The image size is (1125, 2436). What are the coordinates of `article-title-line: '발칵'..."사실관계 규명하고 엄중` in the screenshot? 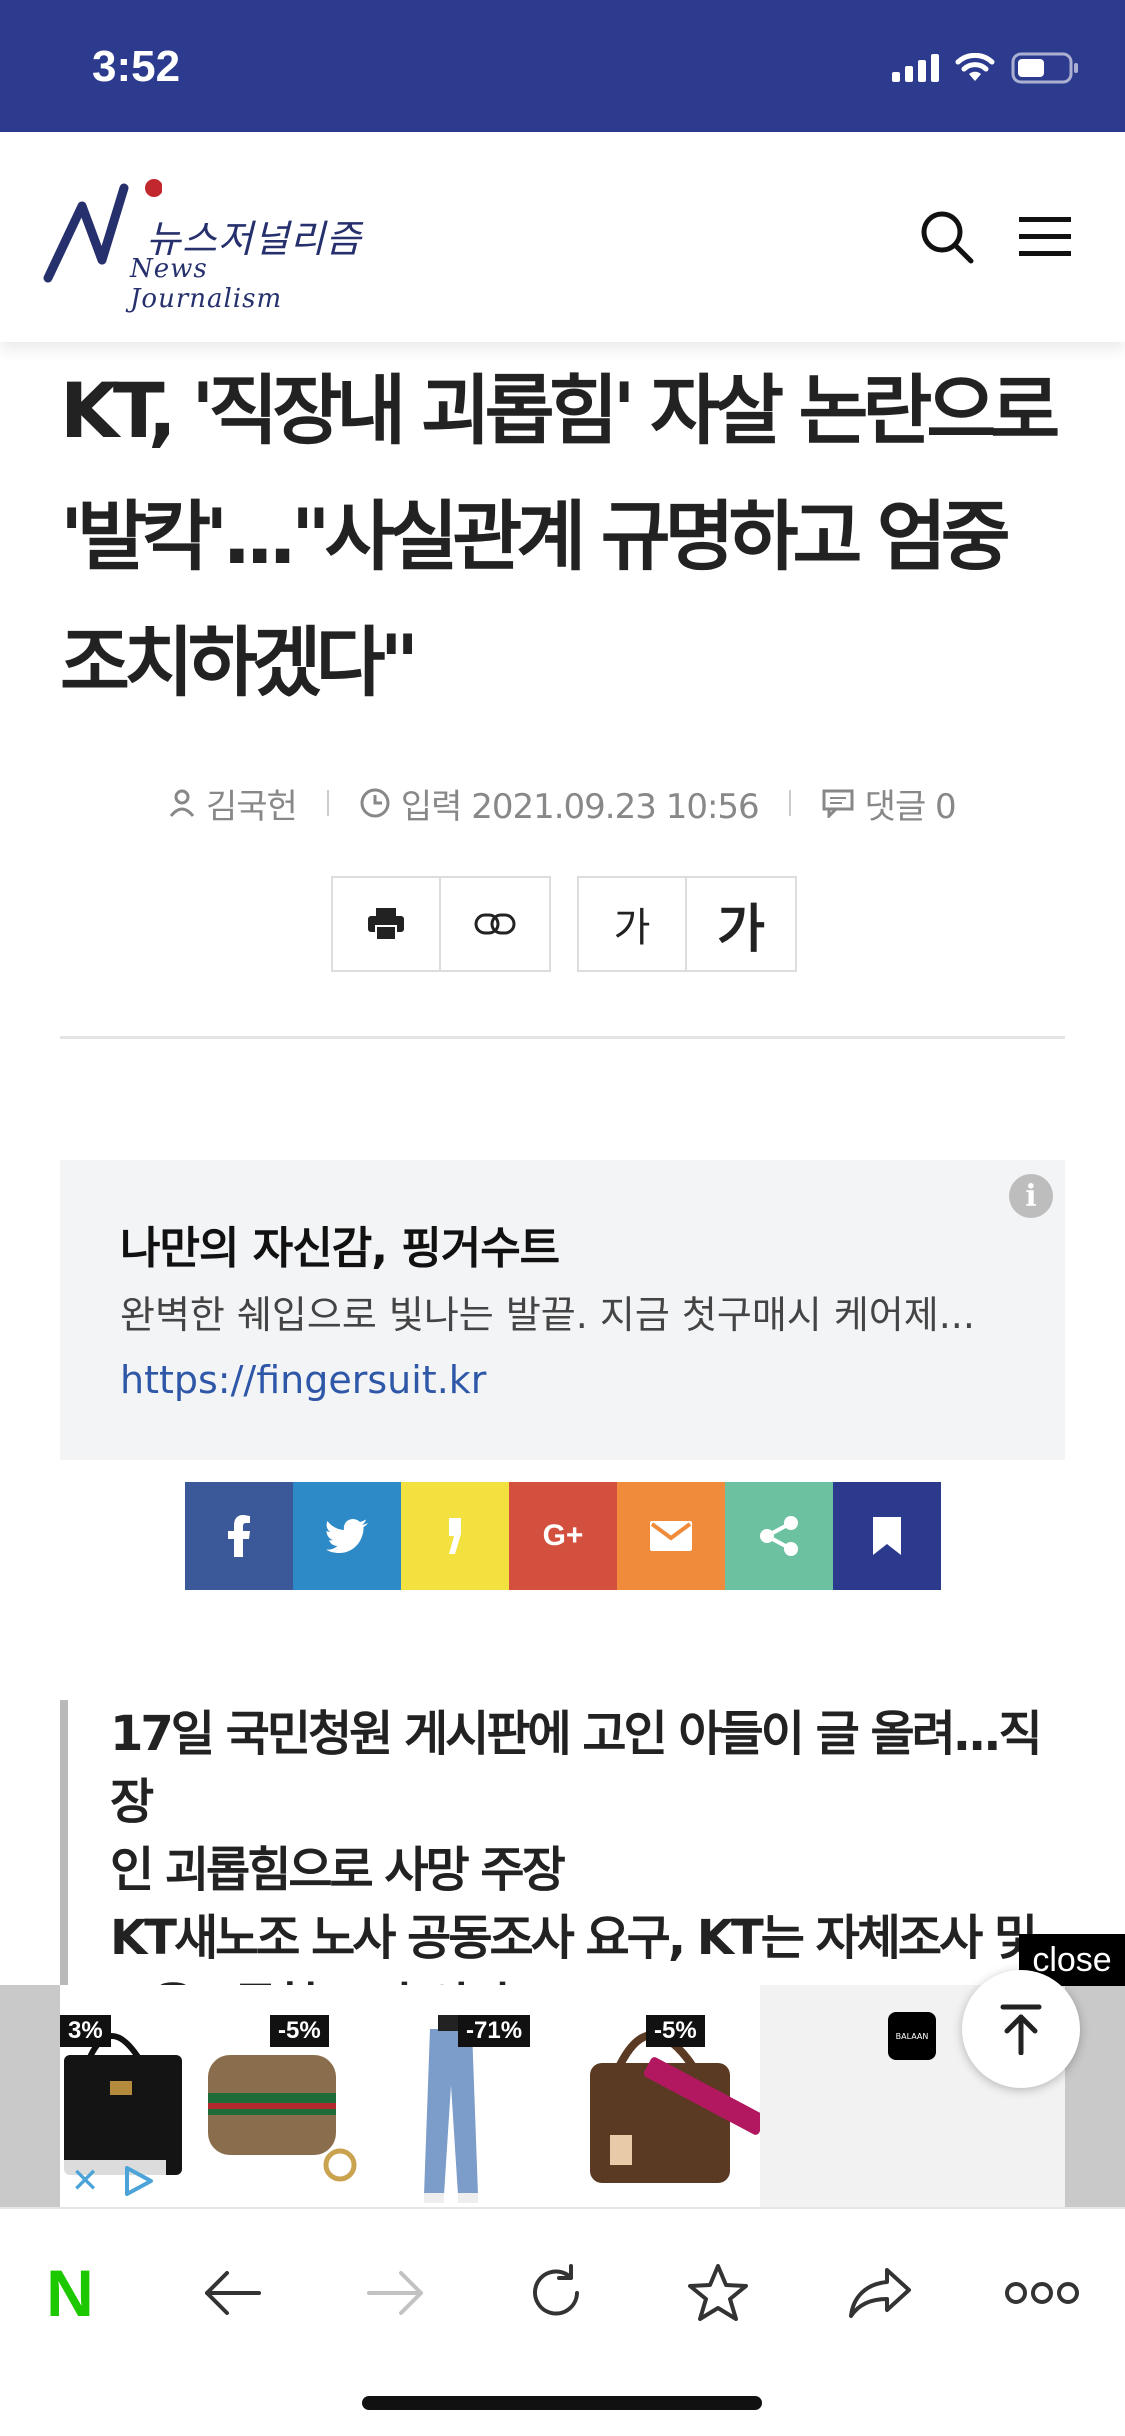 It's located at (535, 536).